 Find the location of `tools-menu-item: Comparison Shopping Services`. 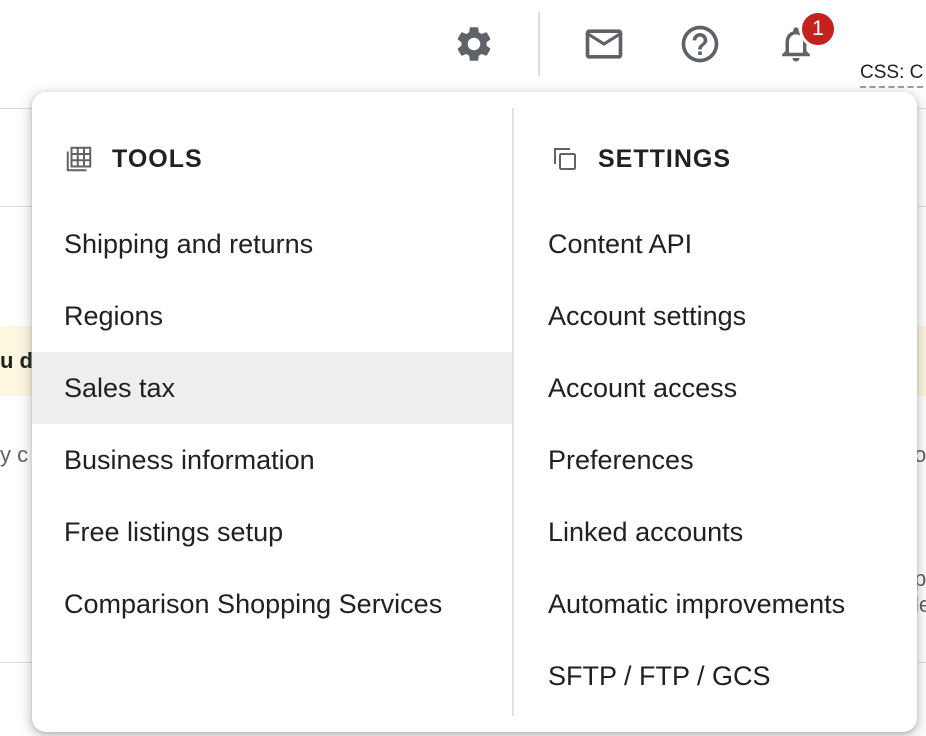

tools-menu-item: Comparison Shopping Services is located at coordinates (272, 604).